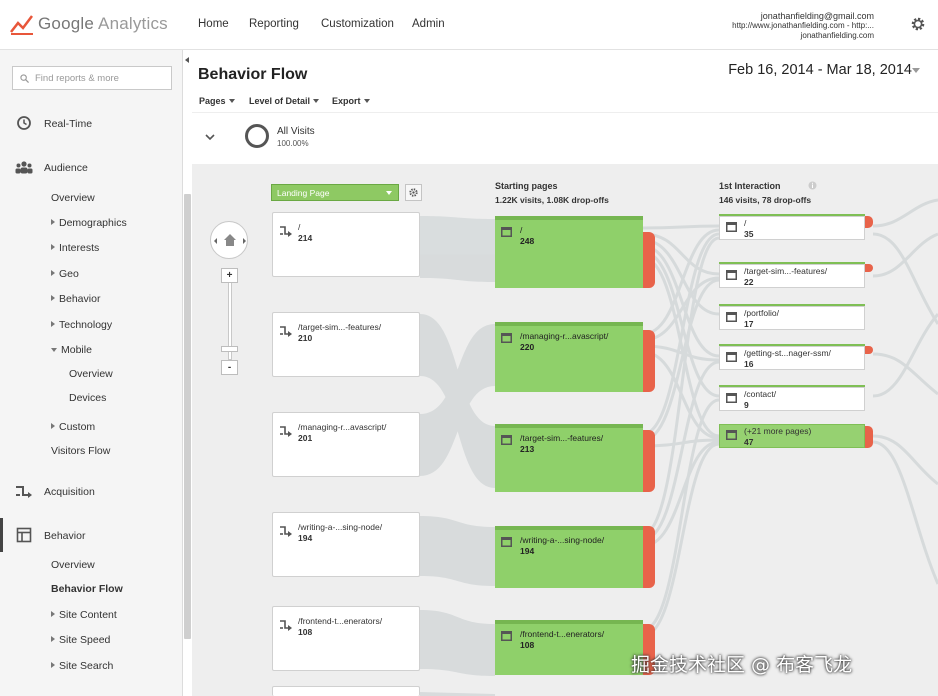 This screenshot has width=938, height=696. What do you see at coordinates (305, 238) in the screenshot?
I see `landing-page-count: 214` at bounding box center [305, 238].